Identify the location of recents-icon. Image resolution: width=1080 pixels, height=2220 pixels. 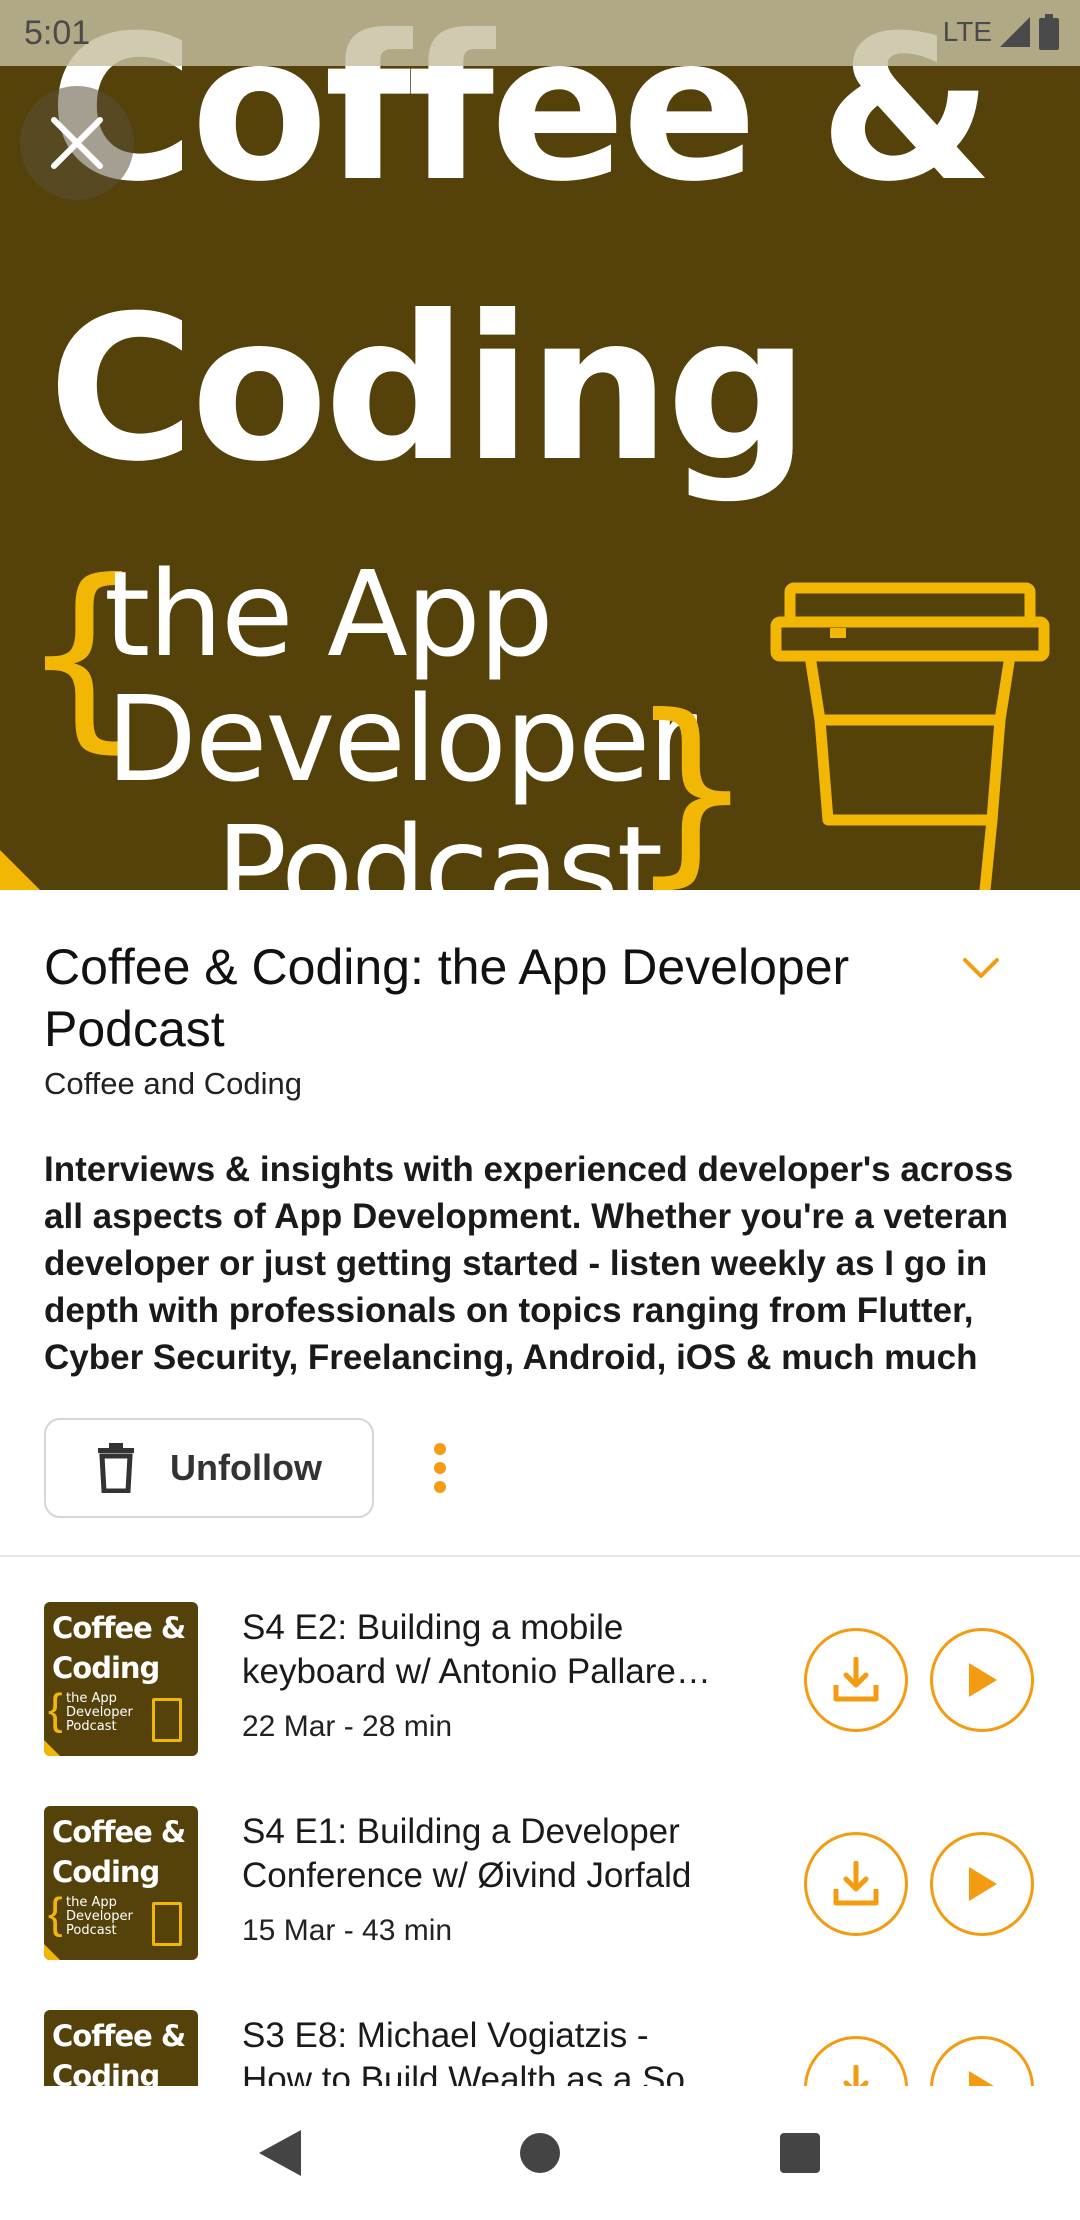
(800, 2153).